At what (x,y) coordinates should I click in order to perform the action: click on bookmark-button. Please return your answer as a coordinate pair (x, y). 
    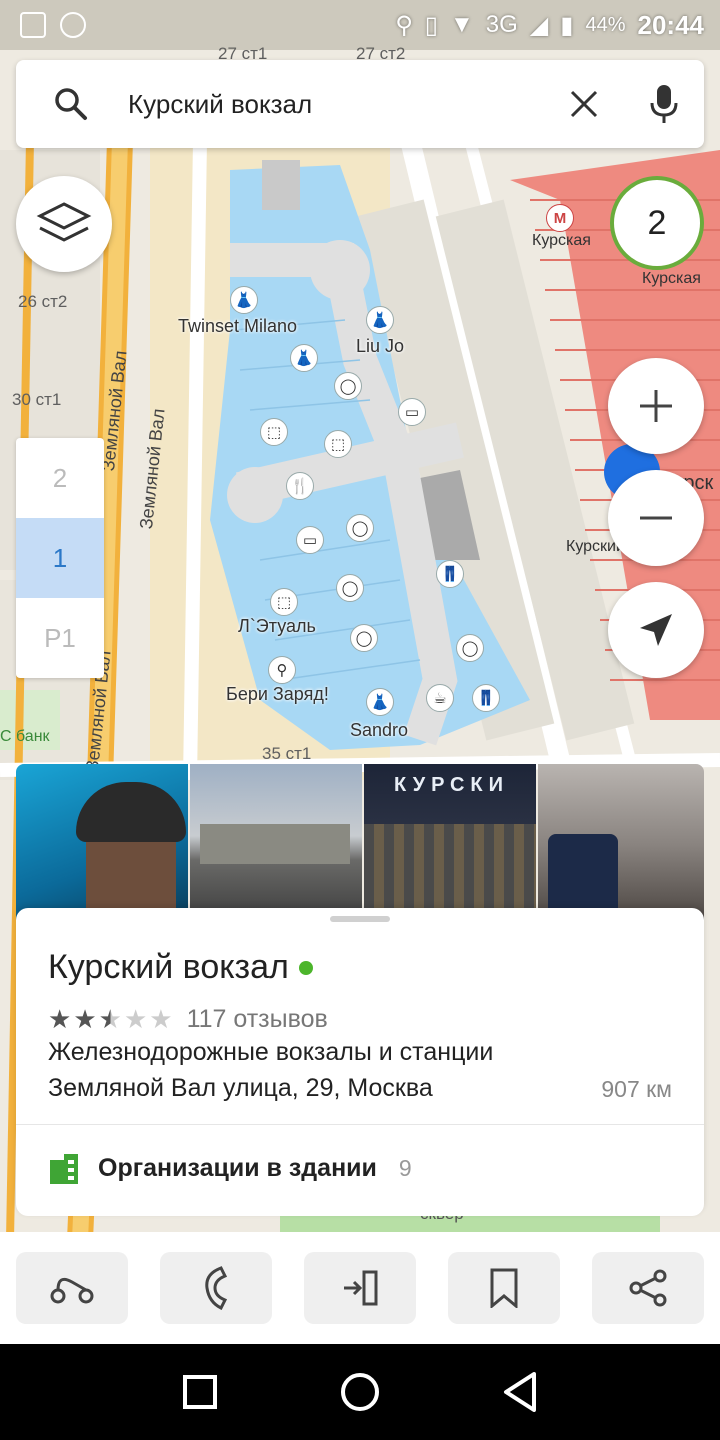
    Looking at the image, I should click on (504, 1288).